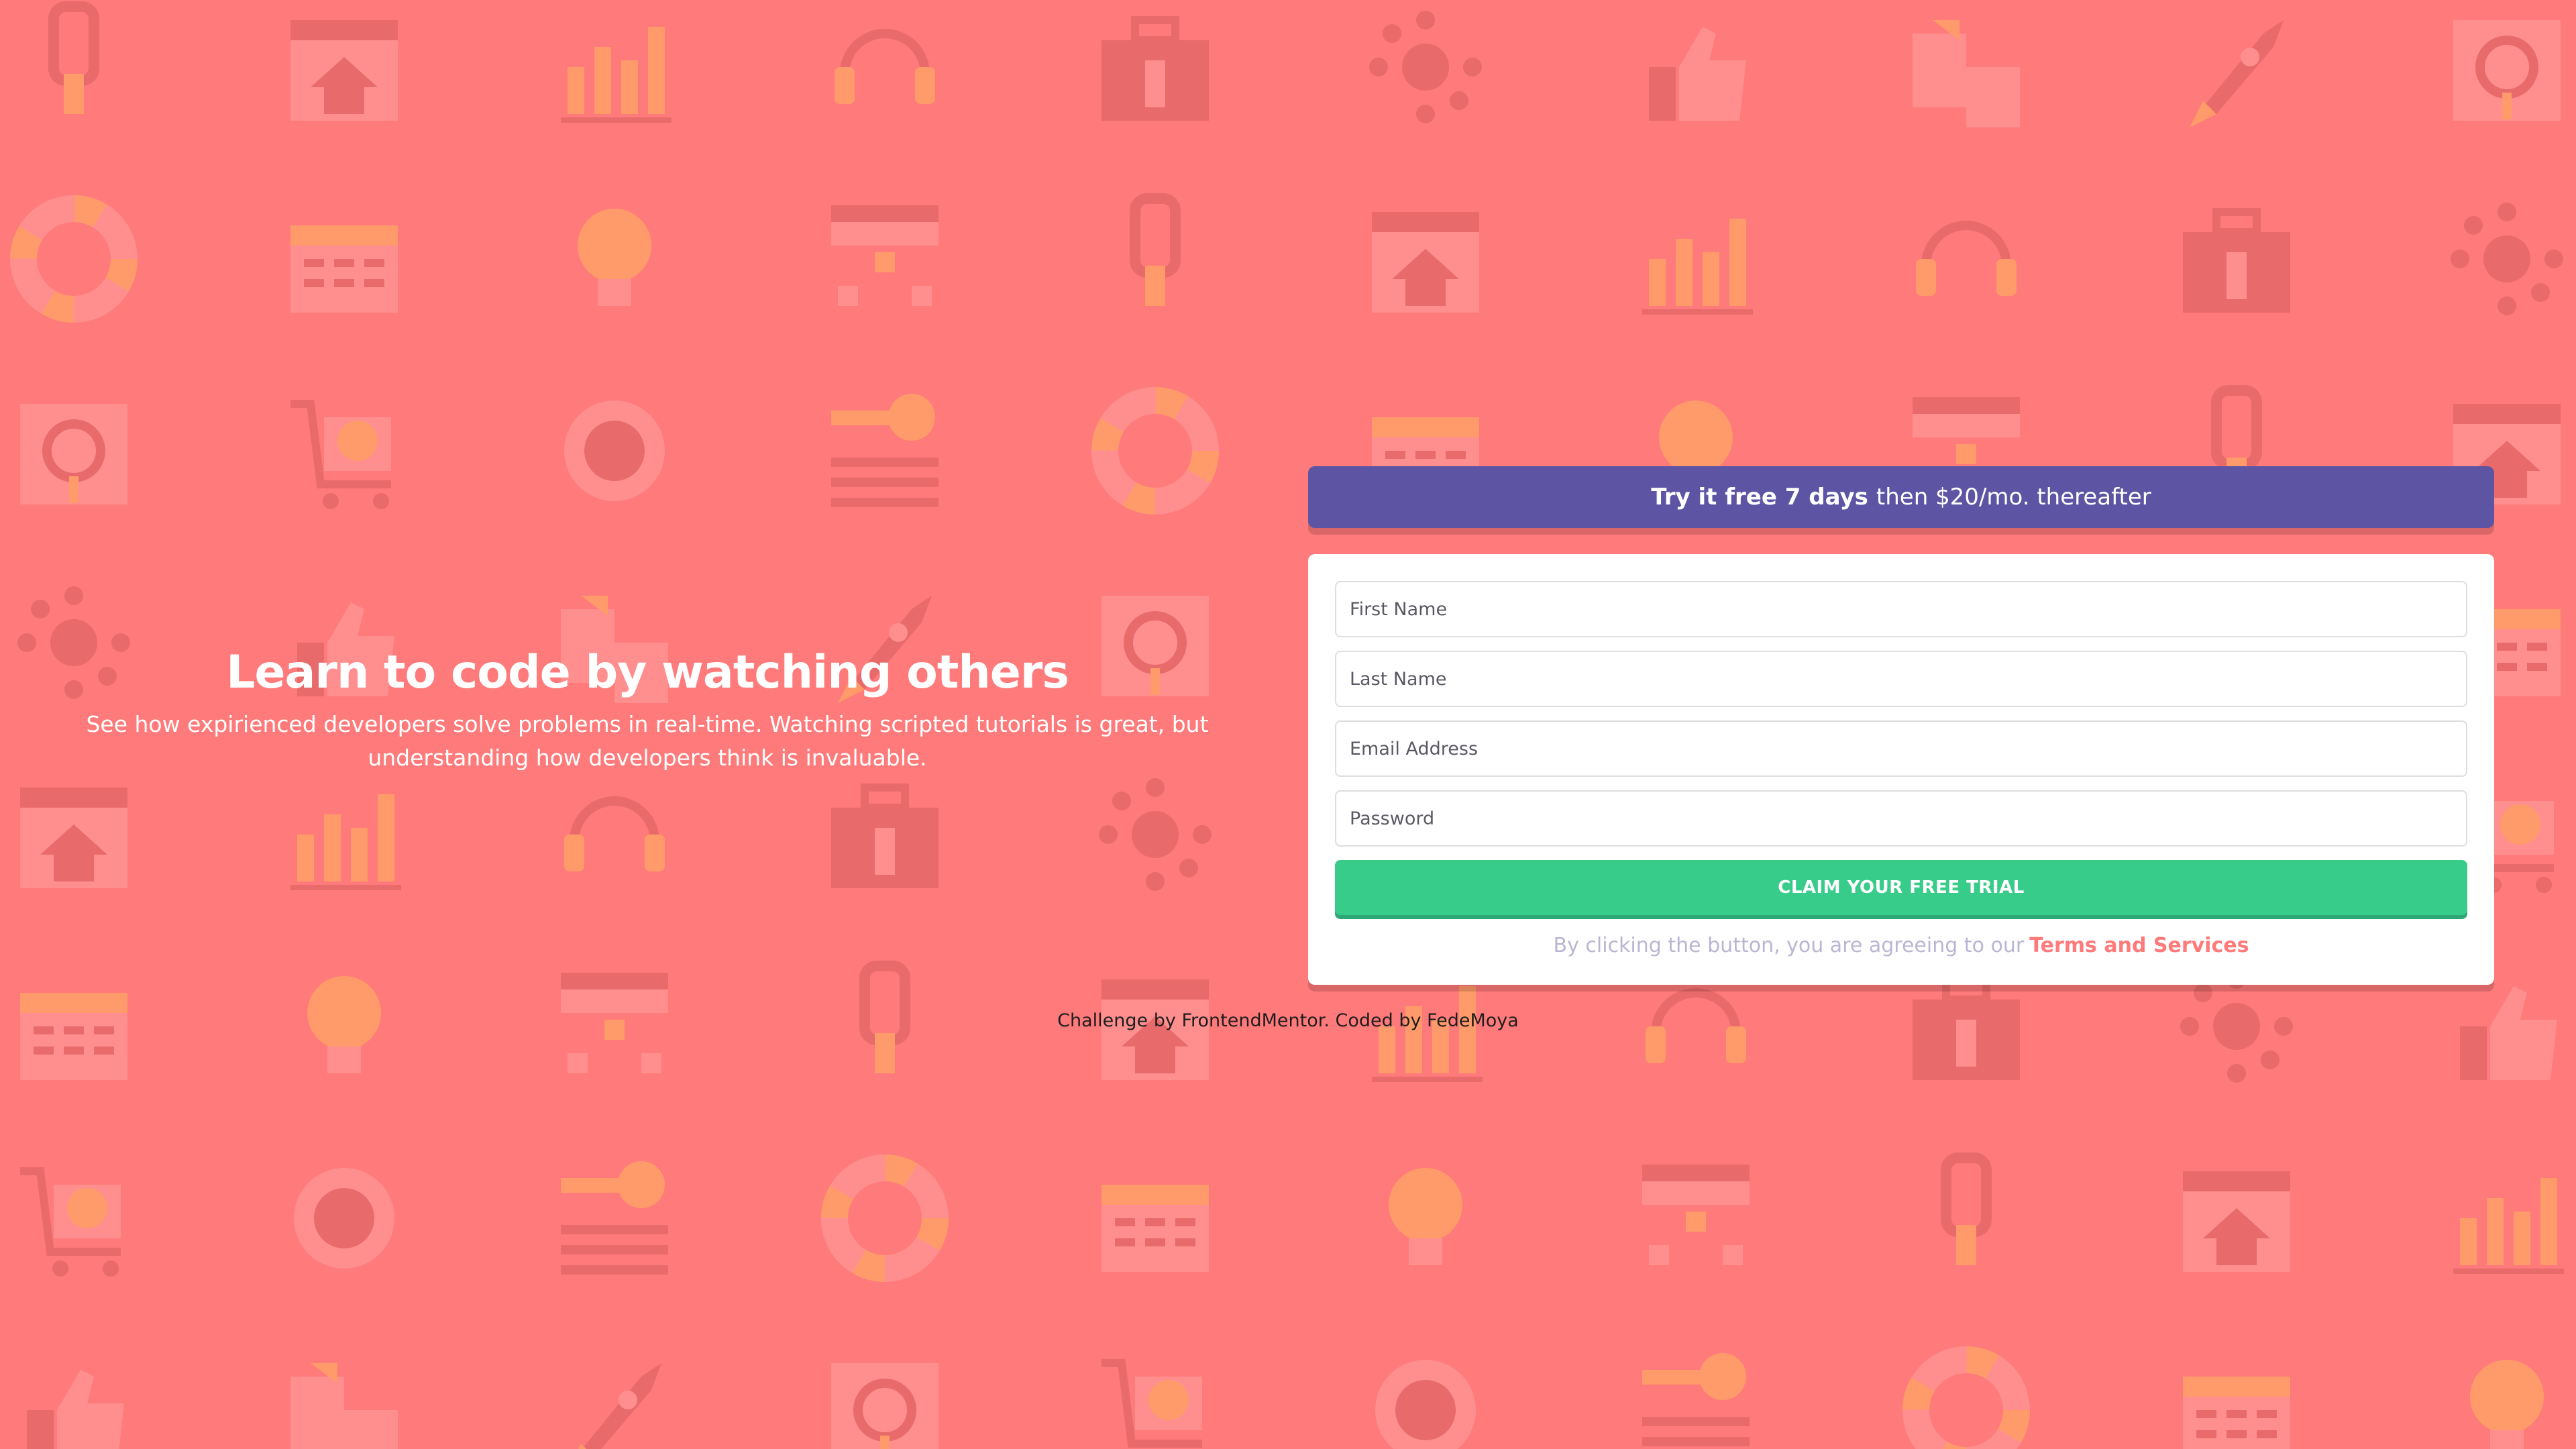 This screenshot has height=1449, width=2576. What do you see at coordinates (2013, 497) in the screenshot?
I see `trial-banner-rest: then $20/mo. thereafter` at bounding box center [2013, 497].